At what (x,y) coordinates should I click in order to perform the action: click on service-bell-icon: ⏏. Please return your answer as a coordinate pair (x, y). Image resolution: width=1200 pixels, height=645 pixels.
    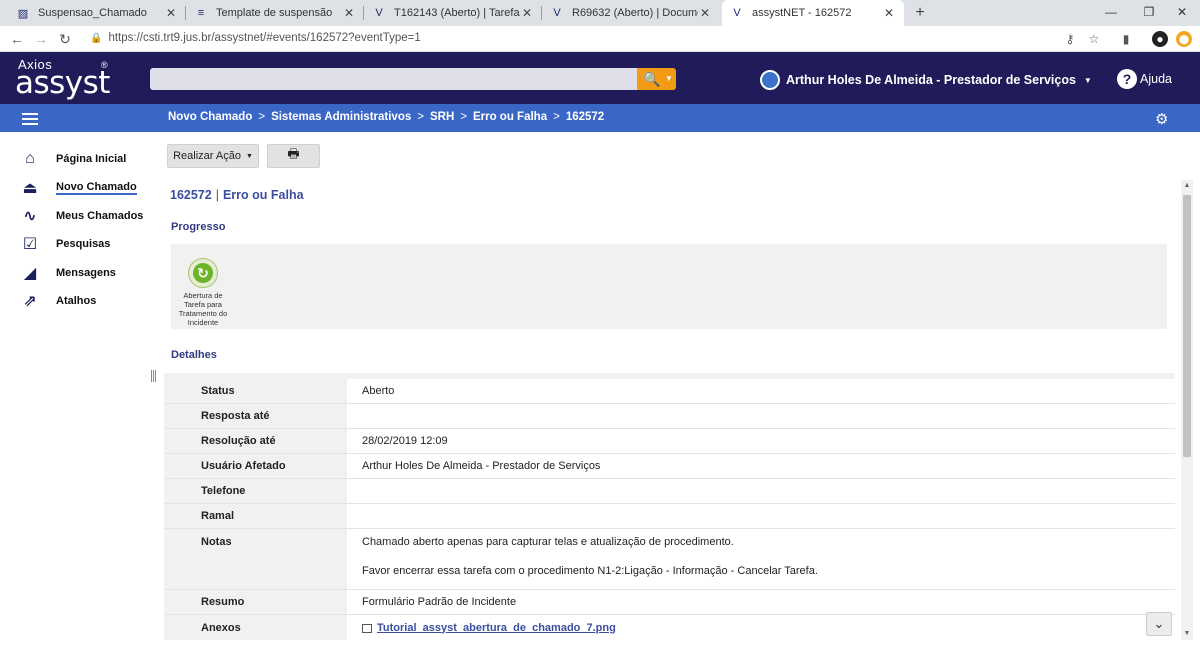
    Looking at the image, I should click on (30, 188).